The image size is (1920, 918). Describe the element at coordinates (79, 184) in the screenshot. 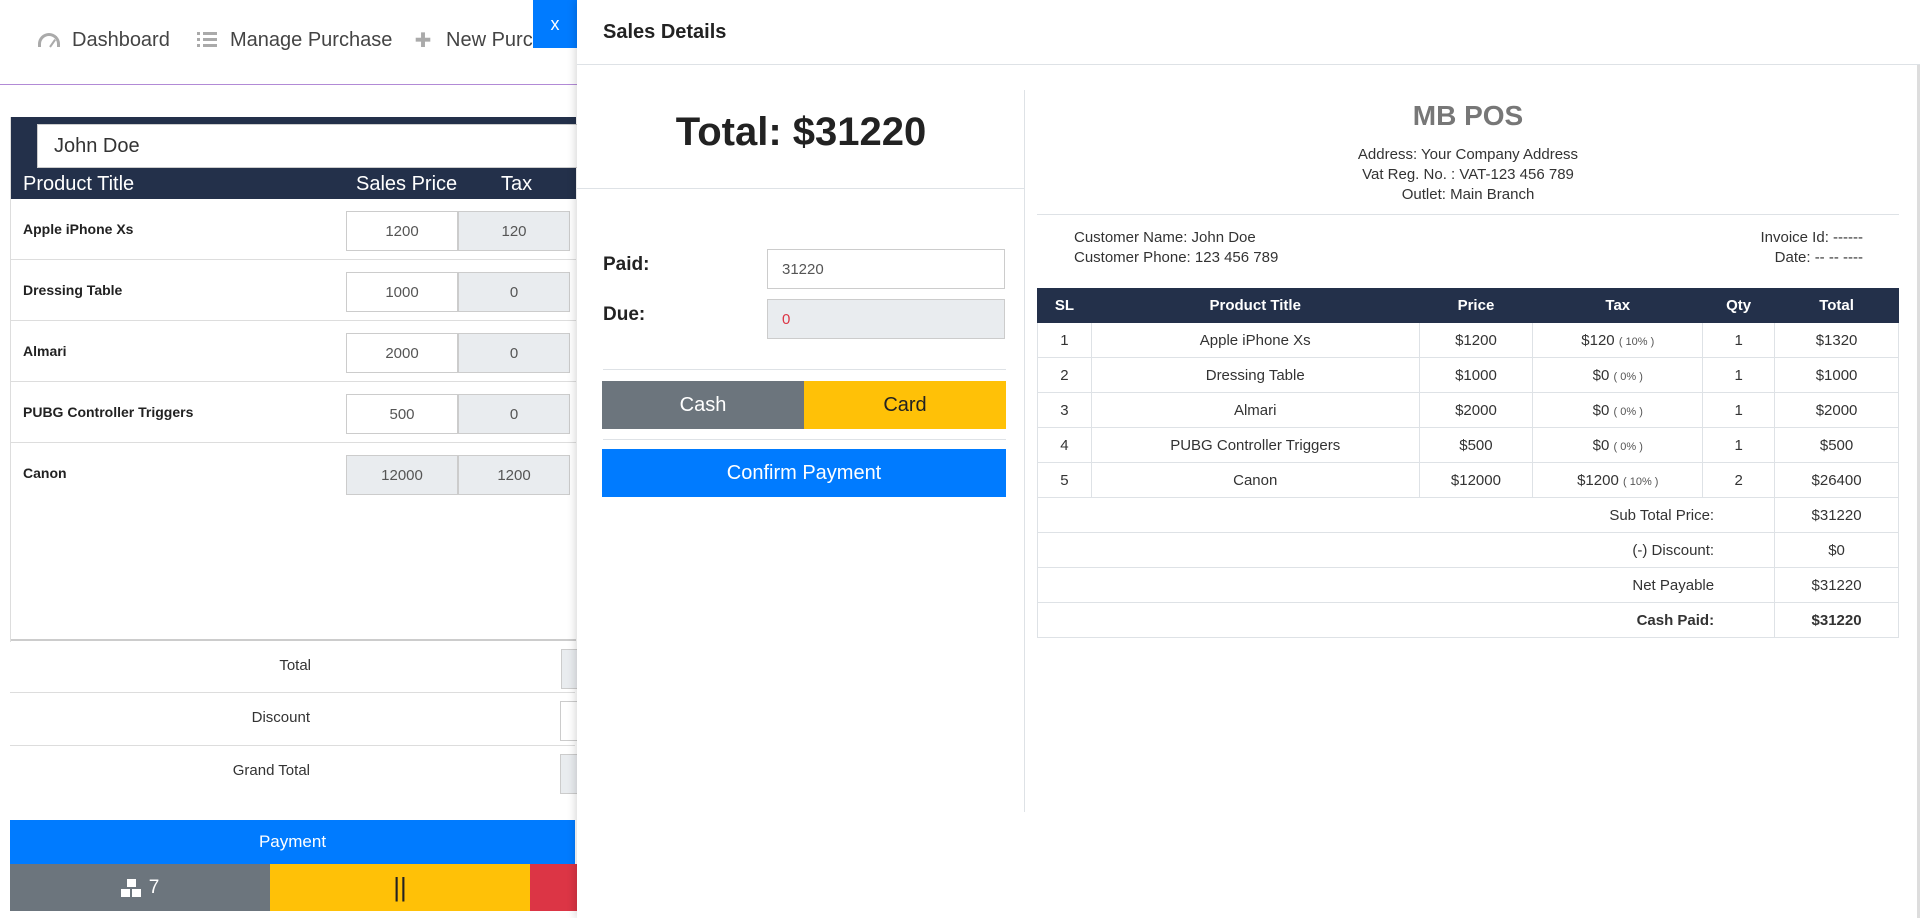

I see `cart-col-title: Product Title` at that location.